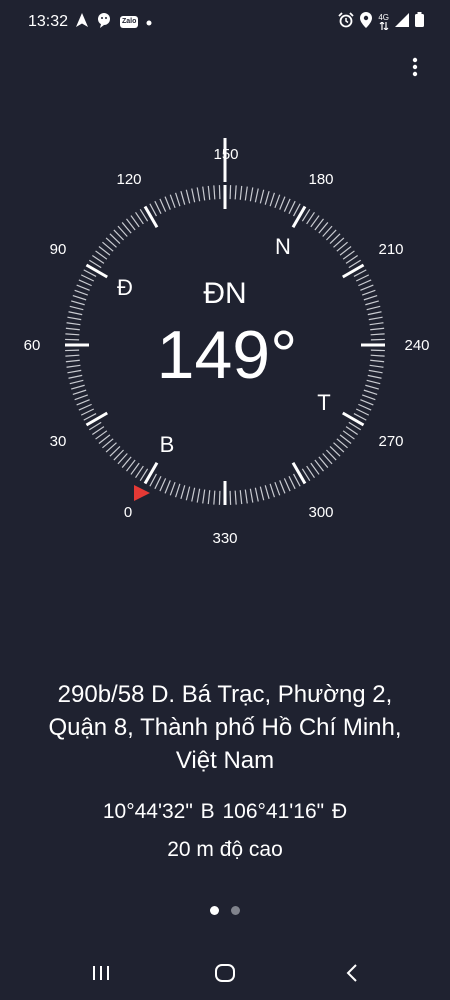 This screenshot has width=450, height=1000. I want to click on heading-degrees: 149°, so click(227, 355).